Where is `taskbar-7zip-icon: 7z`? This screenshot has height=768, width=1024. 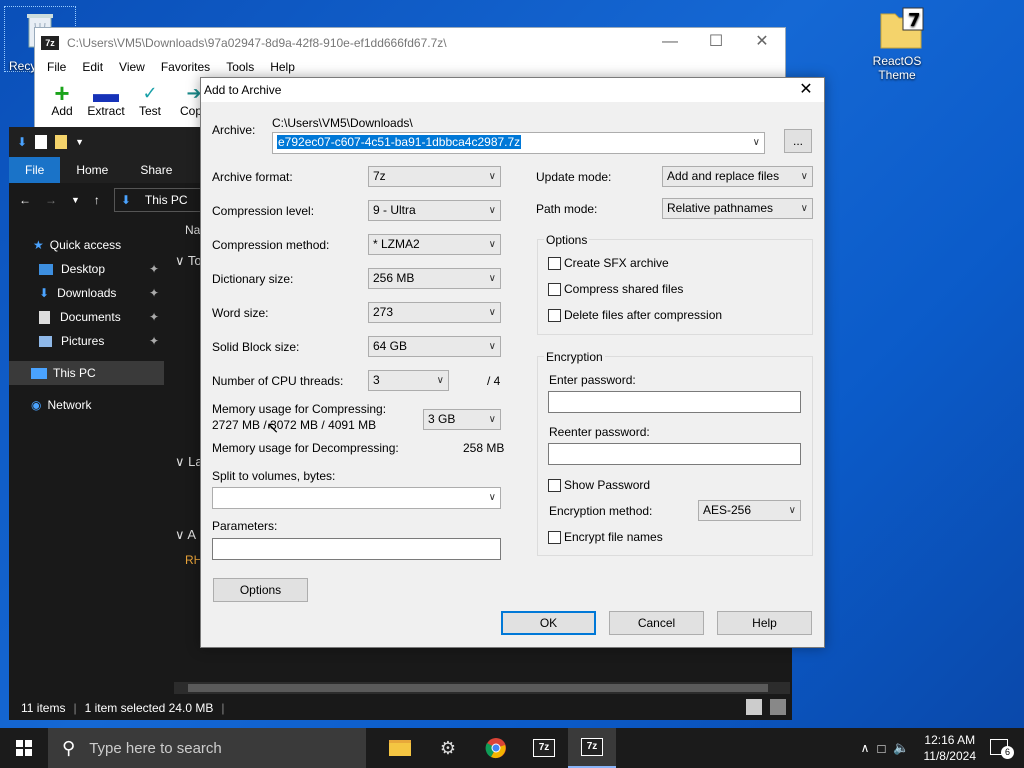
taskbar-7zip-icon: 7z is located at coordinates (544, 748).